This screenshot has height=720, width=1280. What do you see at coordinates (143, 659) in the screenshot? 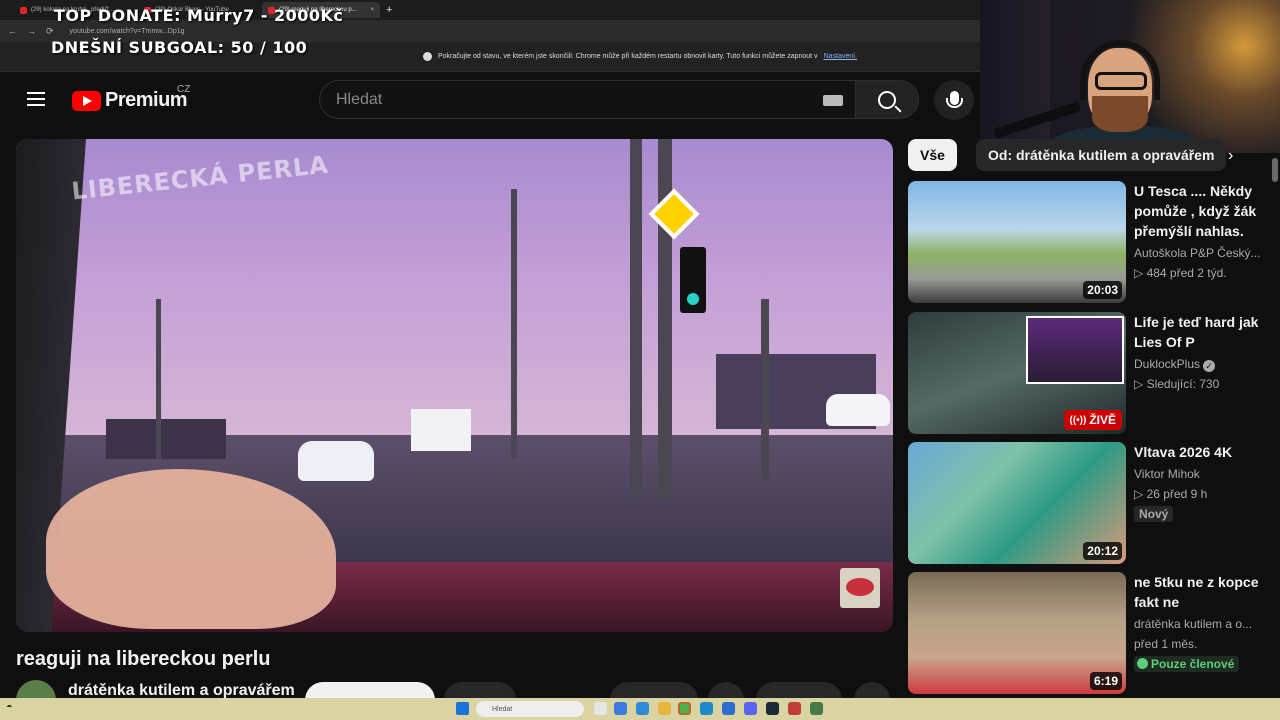
I see `video-title: reaguji na libereckou perlu` at bounding box center [143, 659].